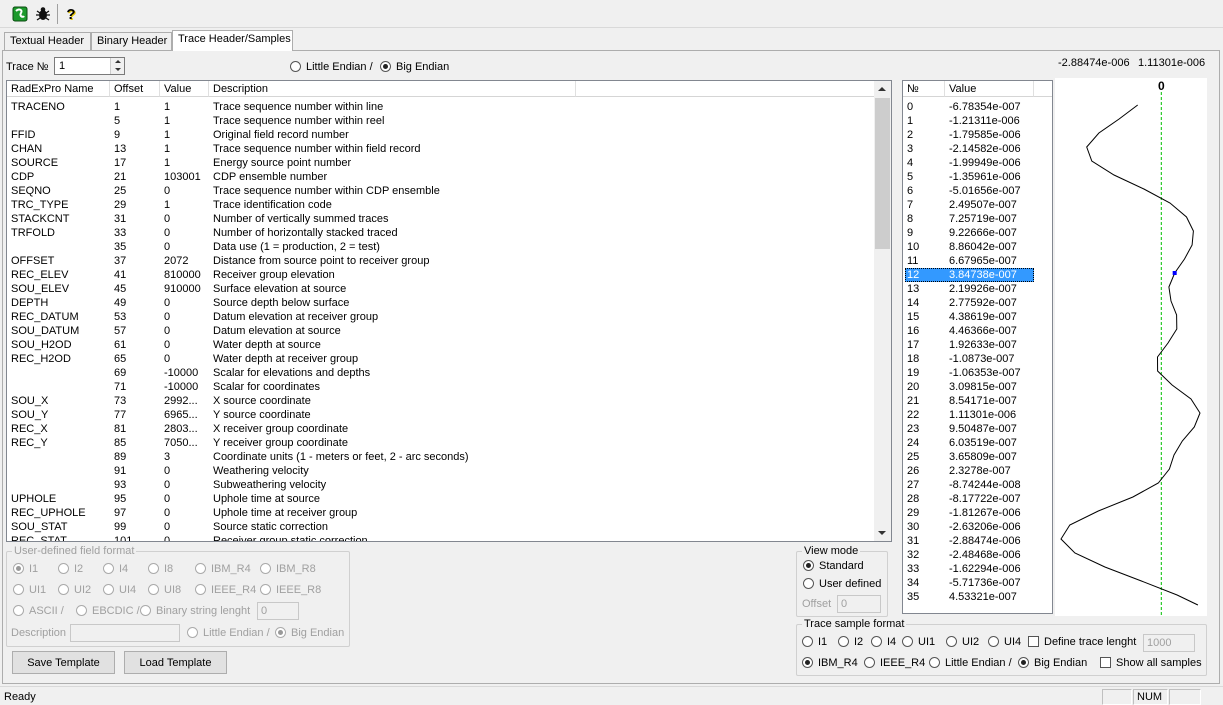 Image resolution: width=1223 pixels, height=705 pixels. What do you see at coordinates (63, 568) in the screenshot?
I see `uf-radio-i2` at bounding box center [63, 568].